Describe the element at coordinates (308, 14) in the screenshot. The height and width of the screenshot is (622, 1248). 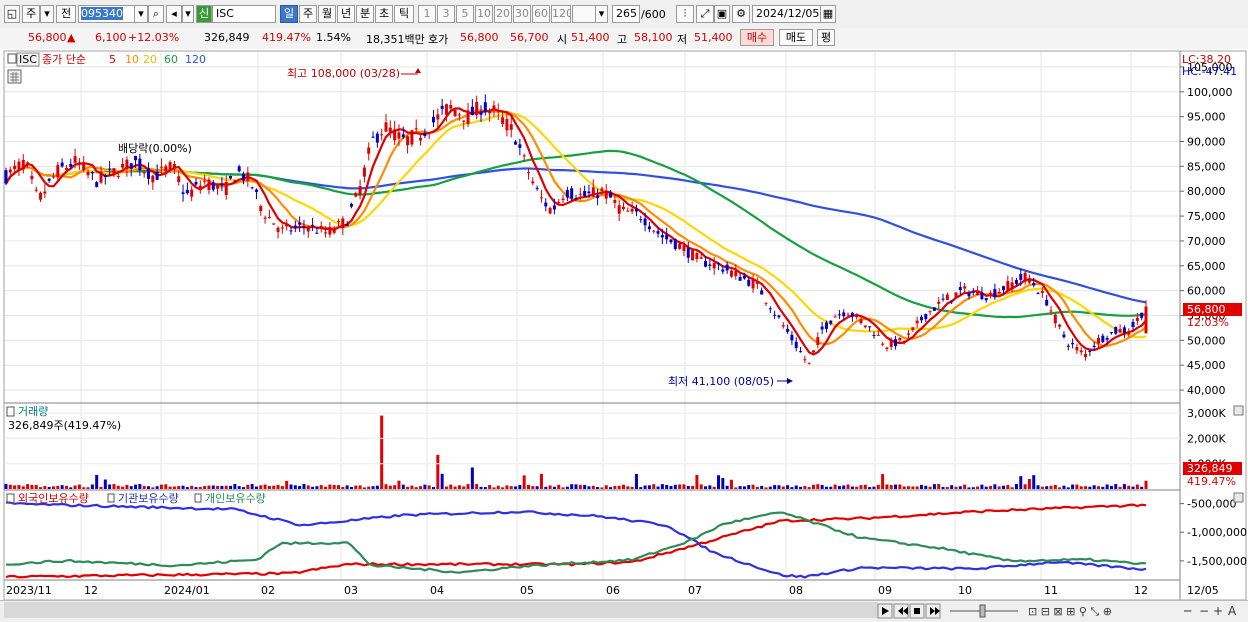
I see `tab-week: 주` at that location.